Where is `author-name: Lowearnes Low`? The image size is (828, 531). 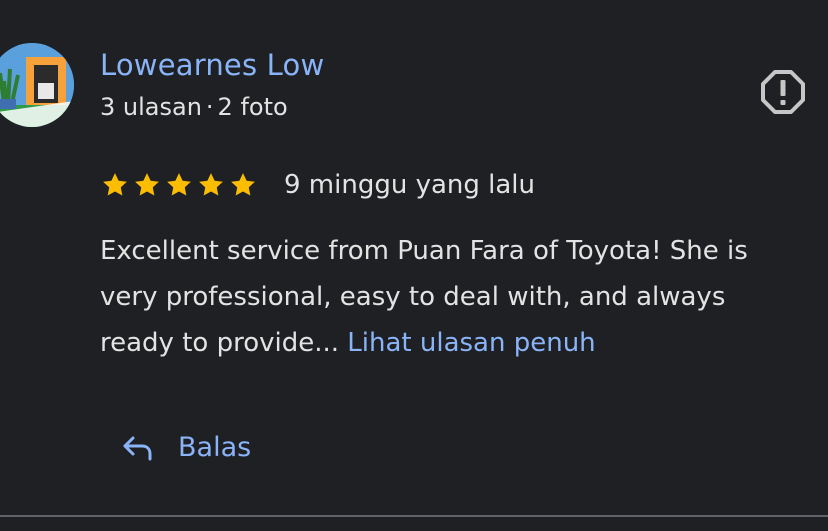 author-name: Lowearnes Low is located at coordinates (212, 65).